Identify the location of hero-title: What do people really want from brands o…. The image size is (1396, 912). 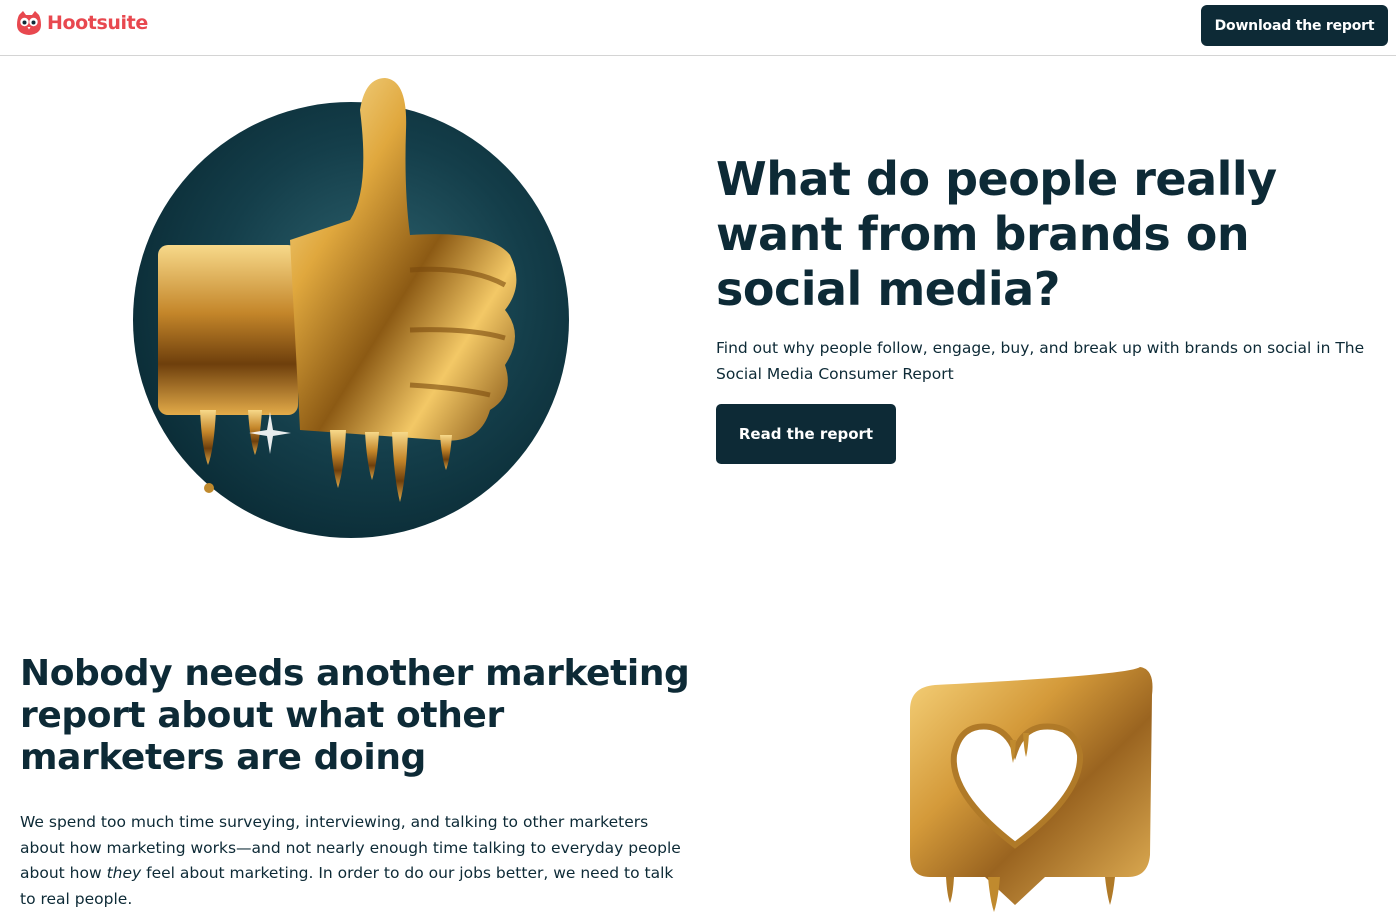
(996, 234).